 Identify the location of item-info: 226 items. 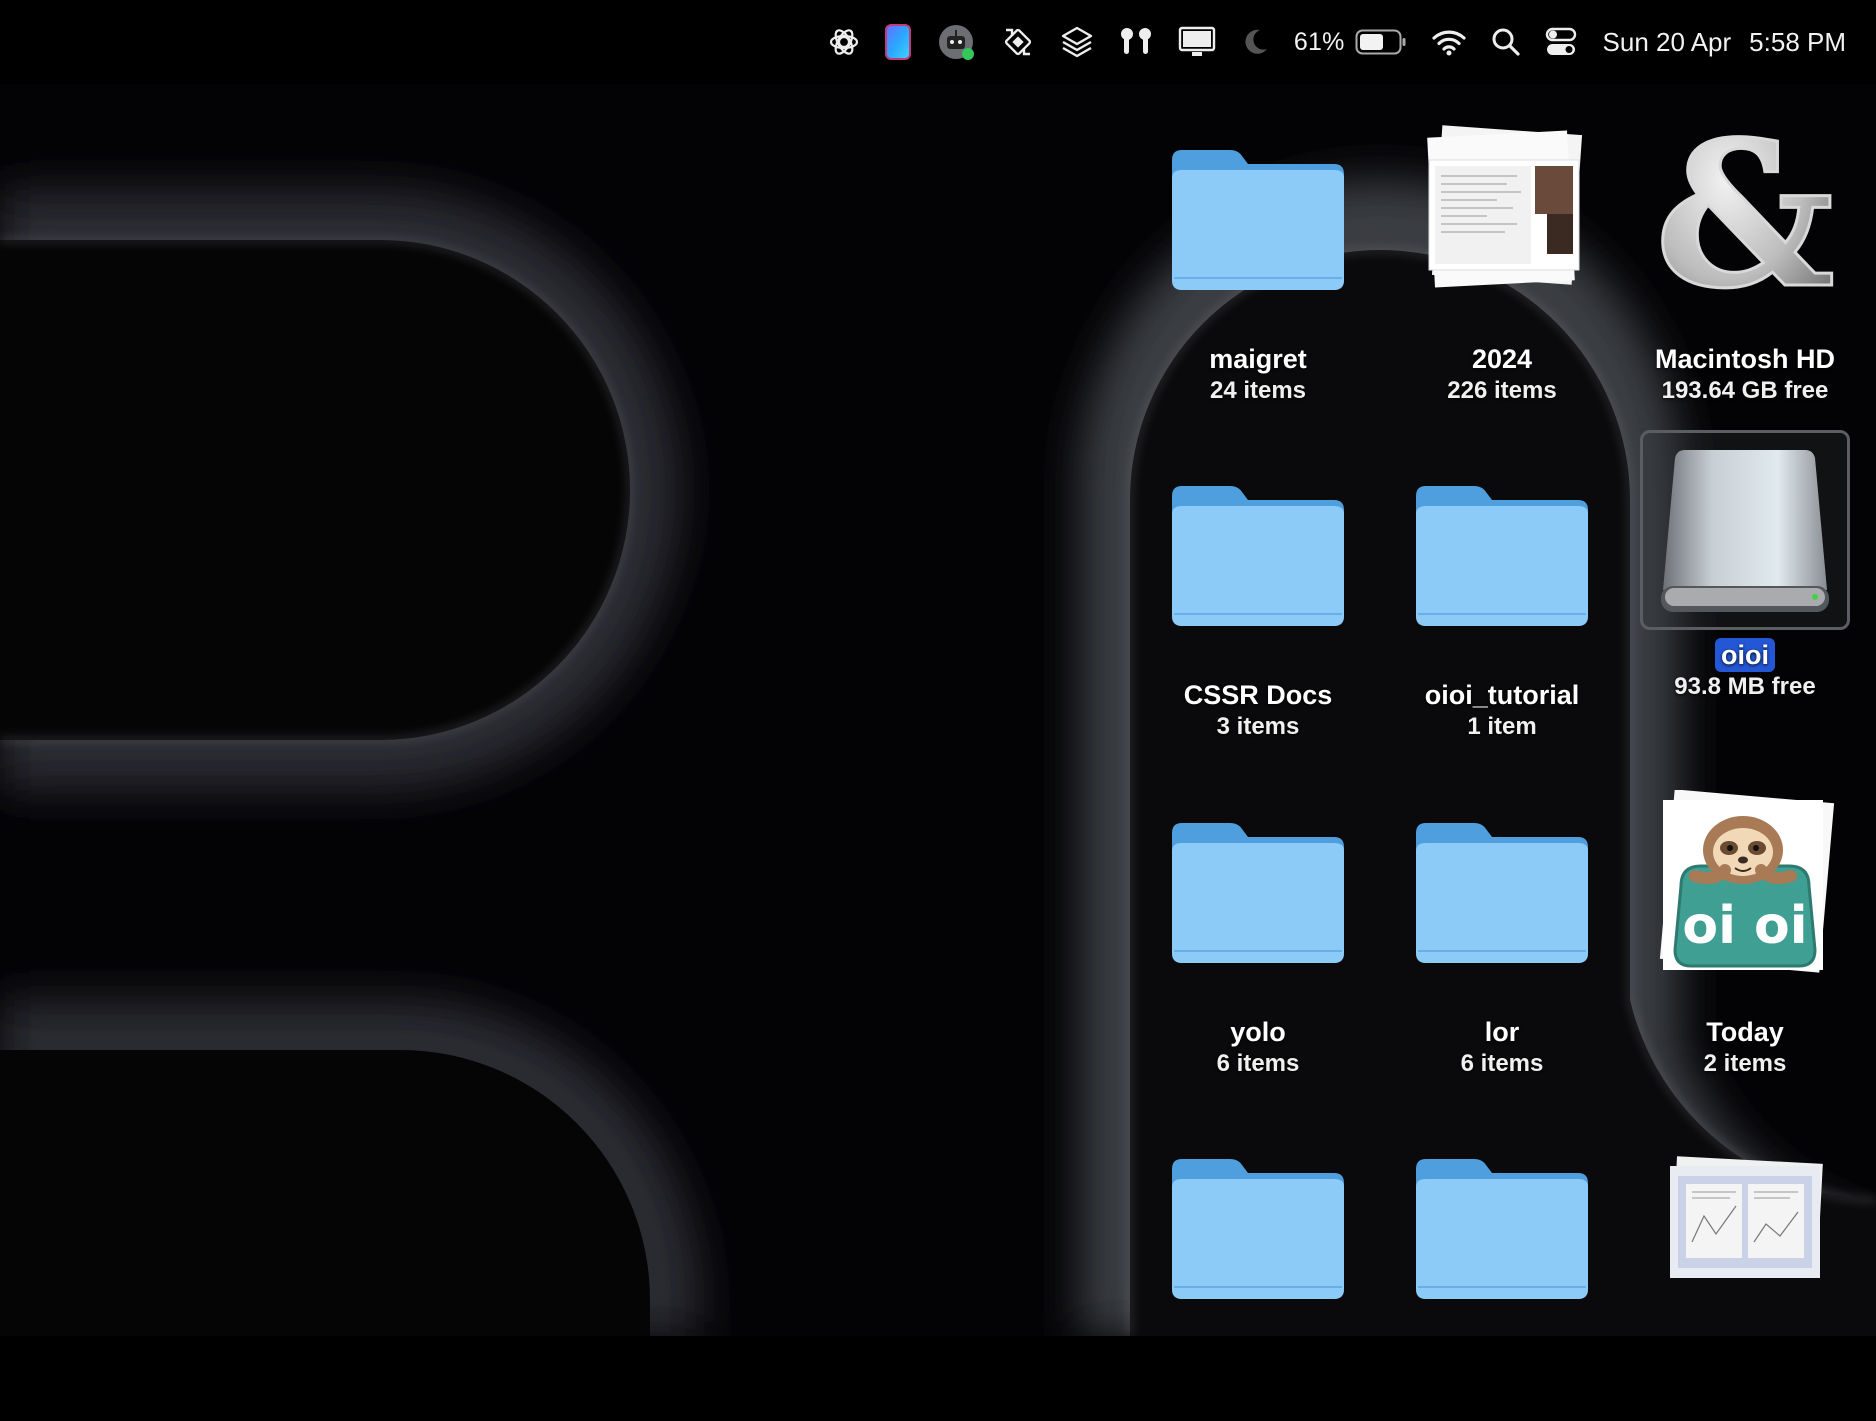
(1502, 390).